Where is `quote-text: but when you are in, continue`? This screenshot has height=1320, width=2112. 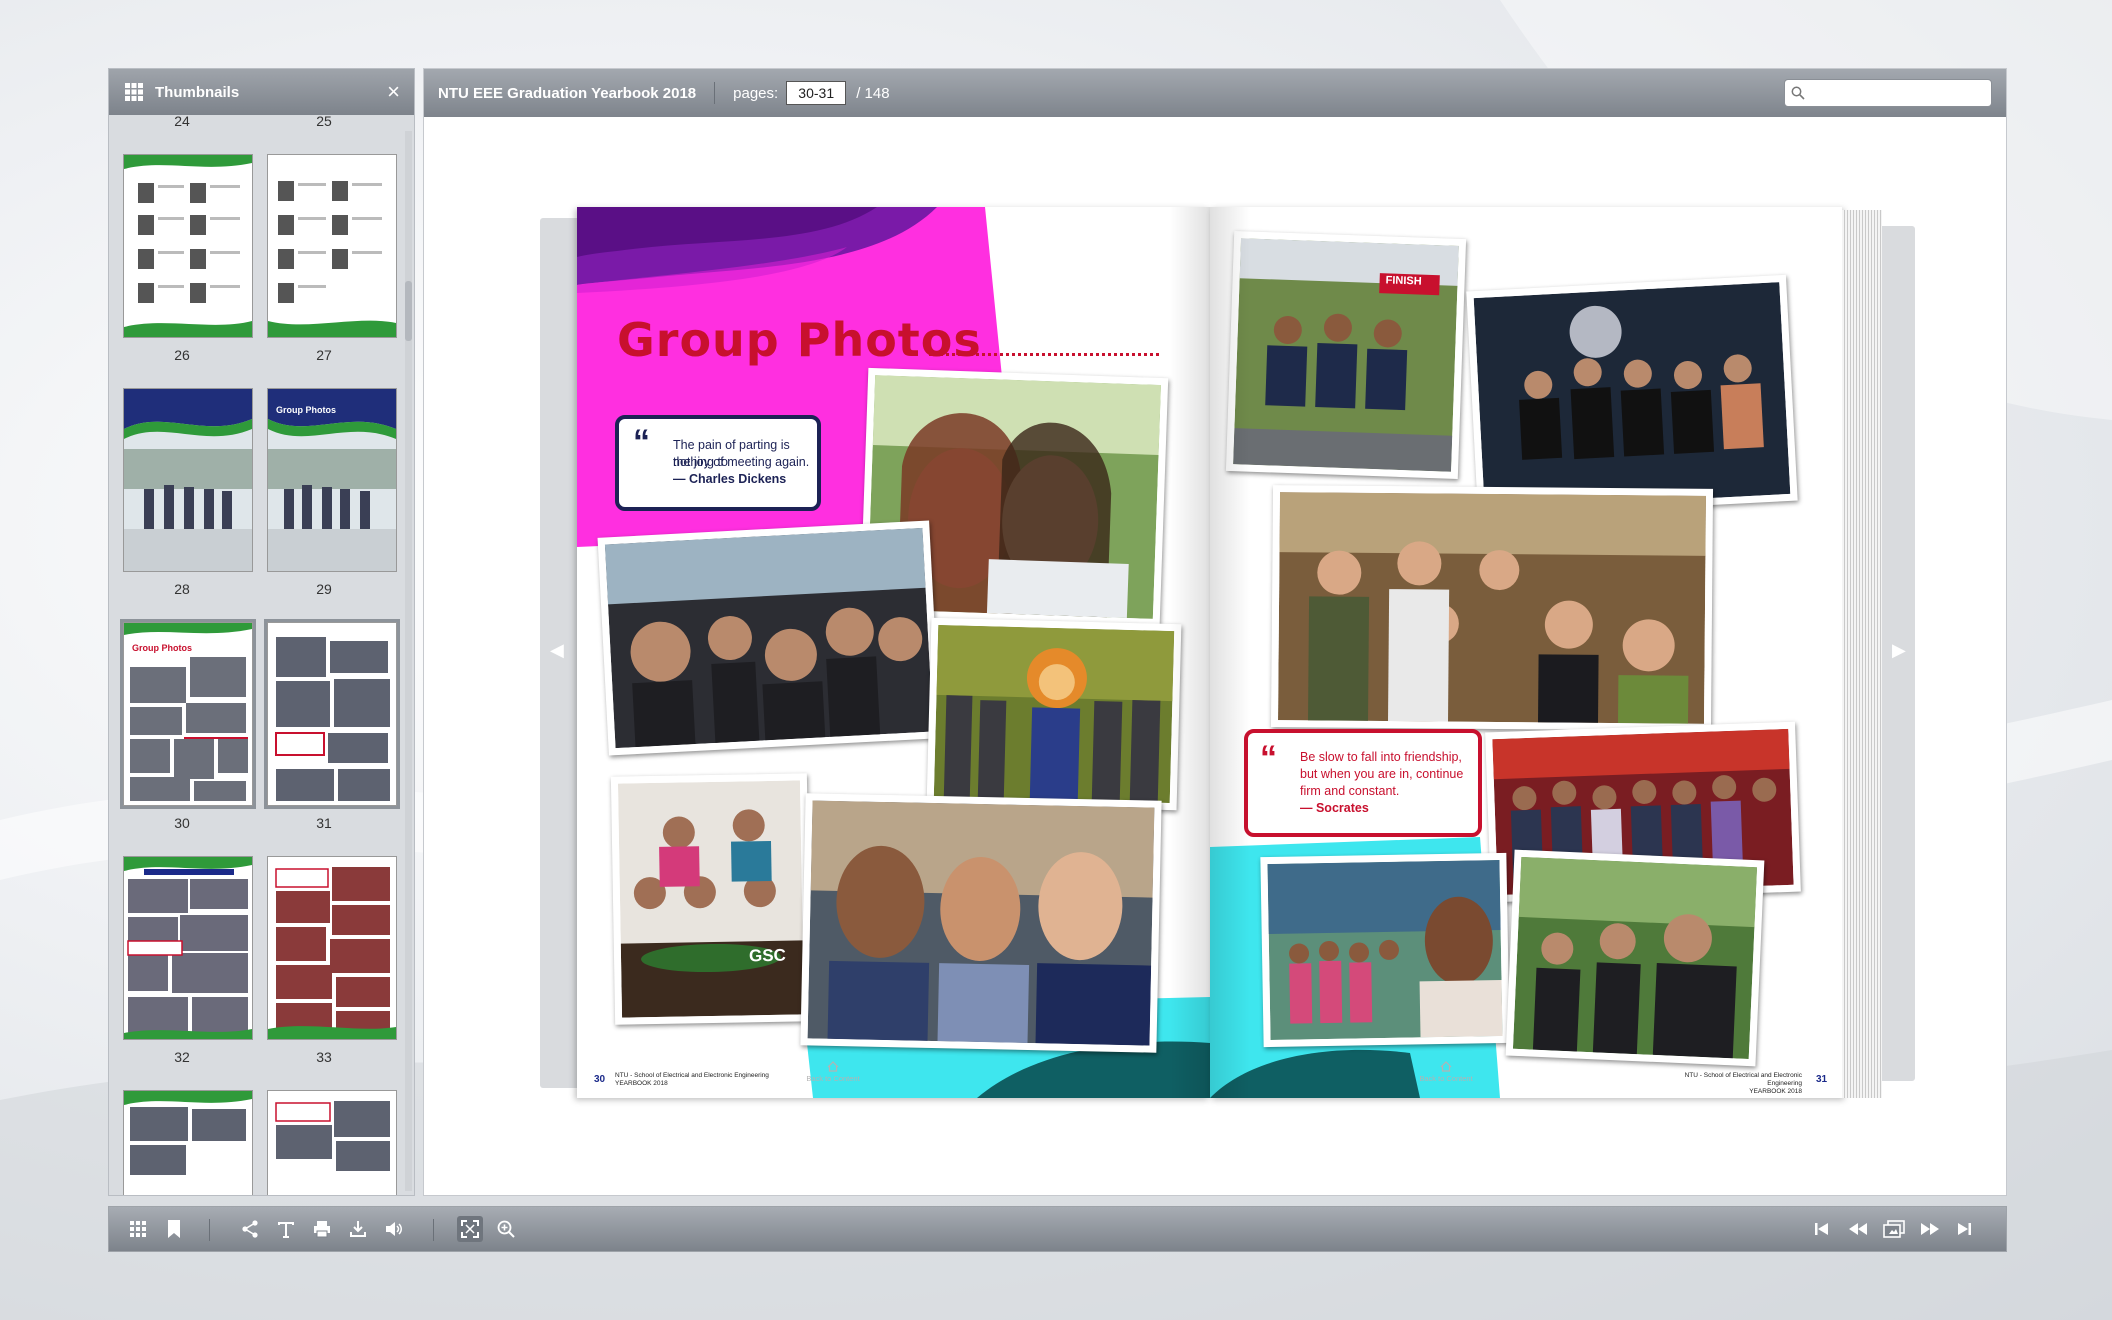 quote-text: but when you are in, continue is located at coordinates (1382, 774).